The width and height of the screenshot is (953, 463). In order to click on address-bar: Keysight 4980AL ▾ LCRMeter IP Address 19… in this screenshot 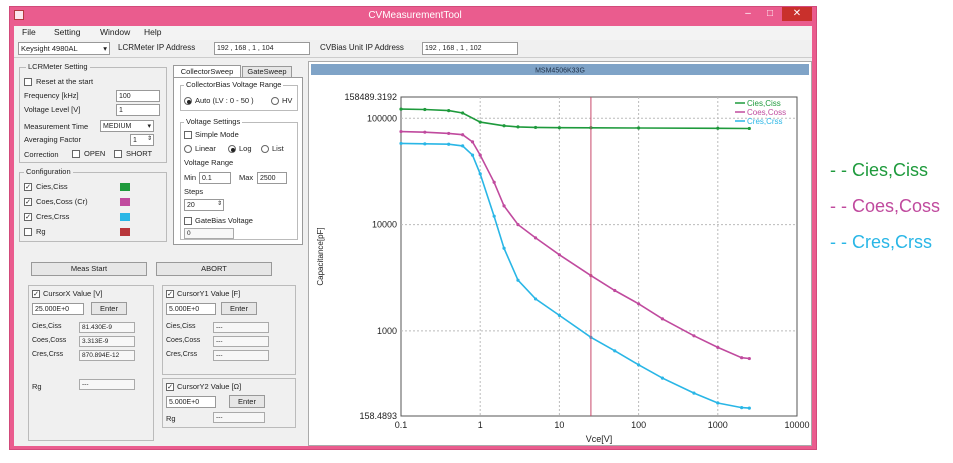, I will do `click(413, 49)`.